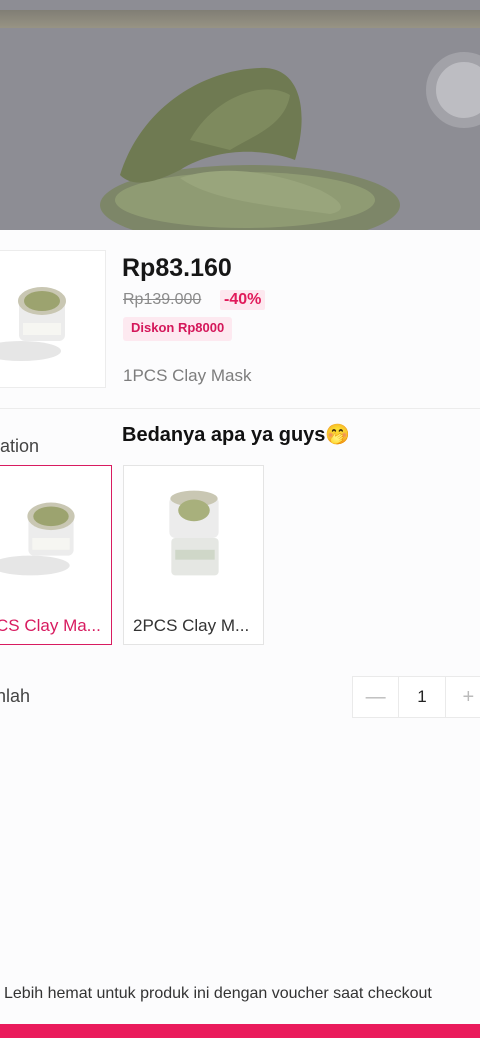 The image size is (480, 1038). I want to click on variation-label: iation, so click(20, 446).